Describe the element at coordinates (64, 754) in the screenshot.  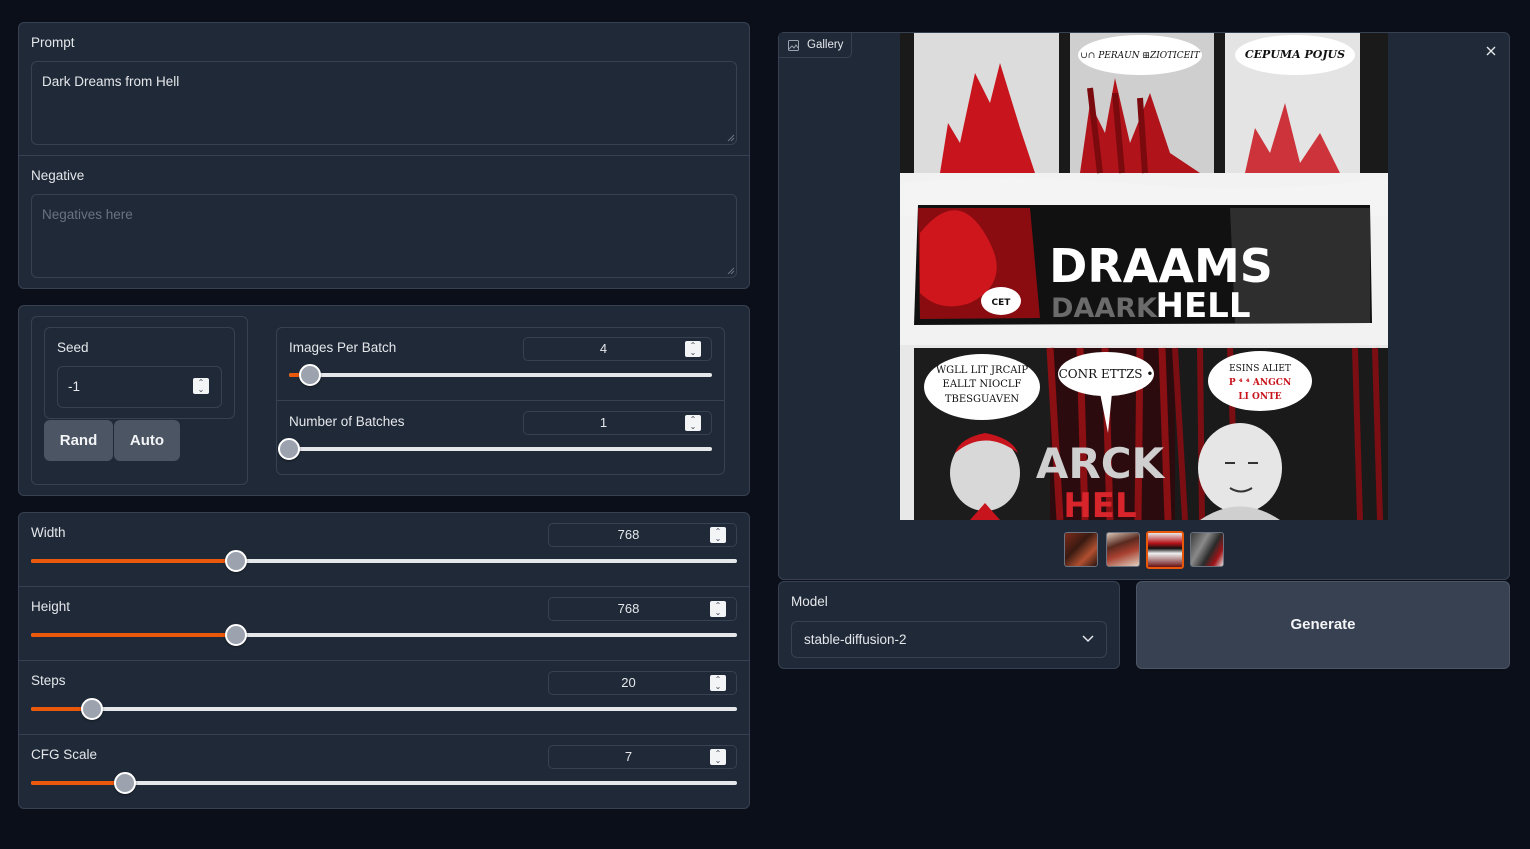
I see `cfg-scale-label: CFG Scale` at that location.